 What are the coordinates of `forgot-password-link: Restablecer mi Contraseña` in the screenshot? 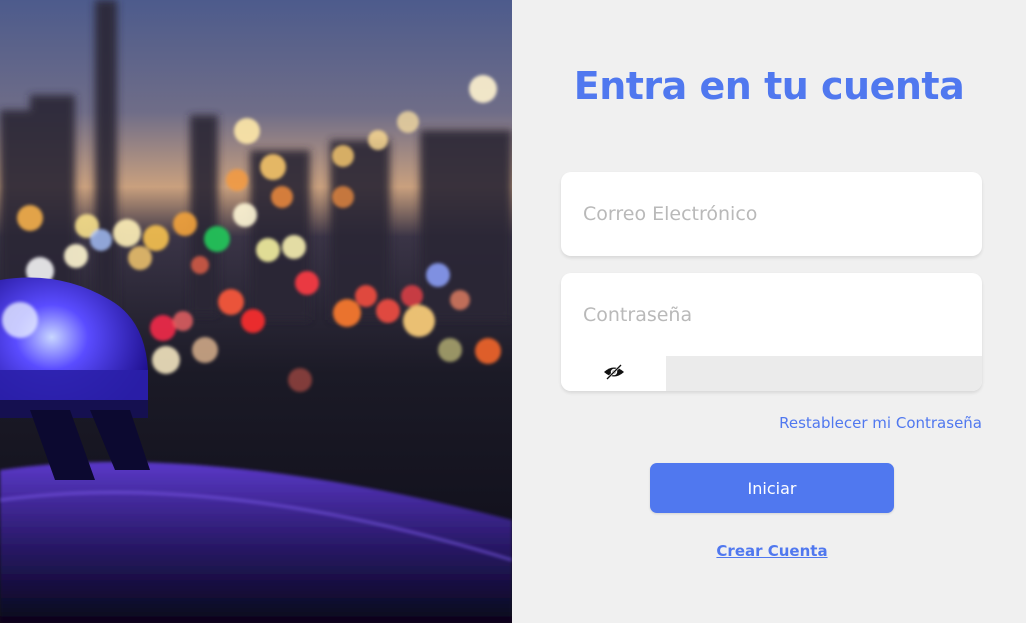 It's located at (880, 423).